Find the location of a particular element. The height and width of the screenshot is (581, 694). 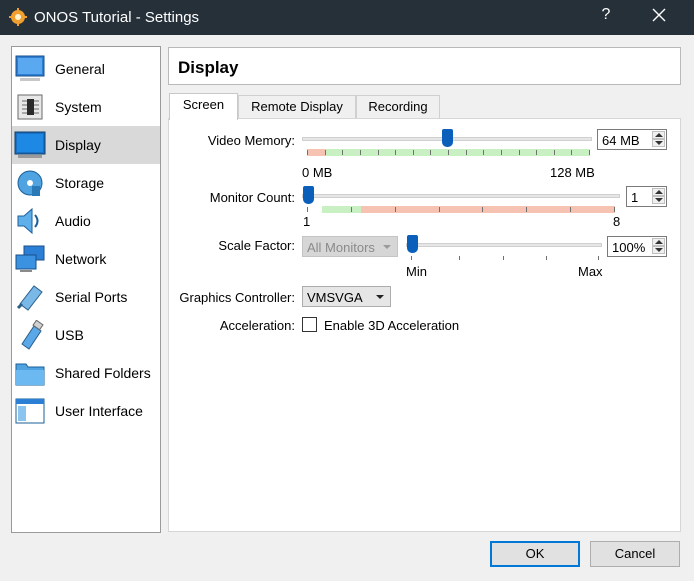

video-memory-slider-handle is located at coordinates (447, 138).